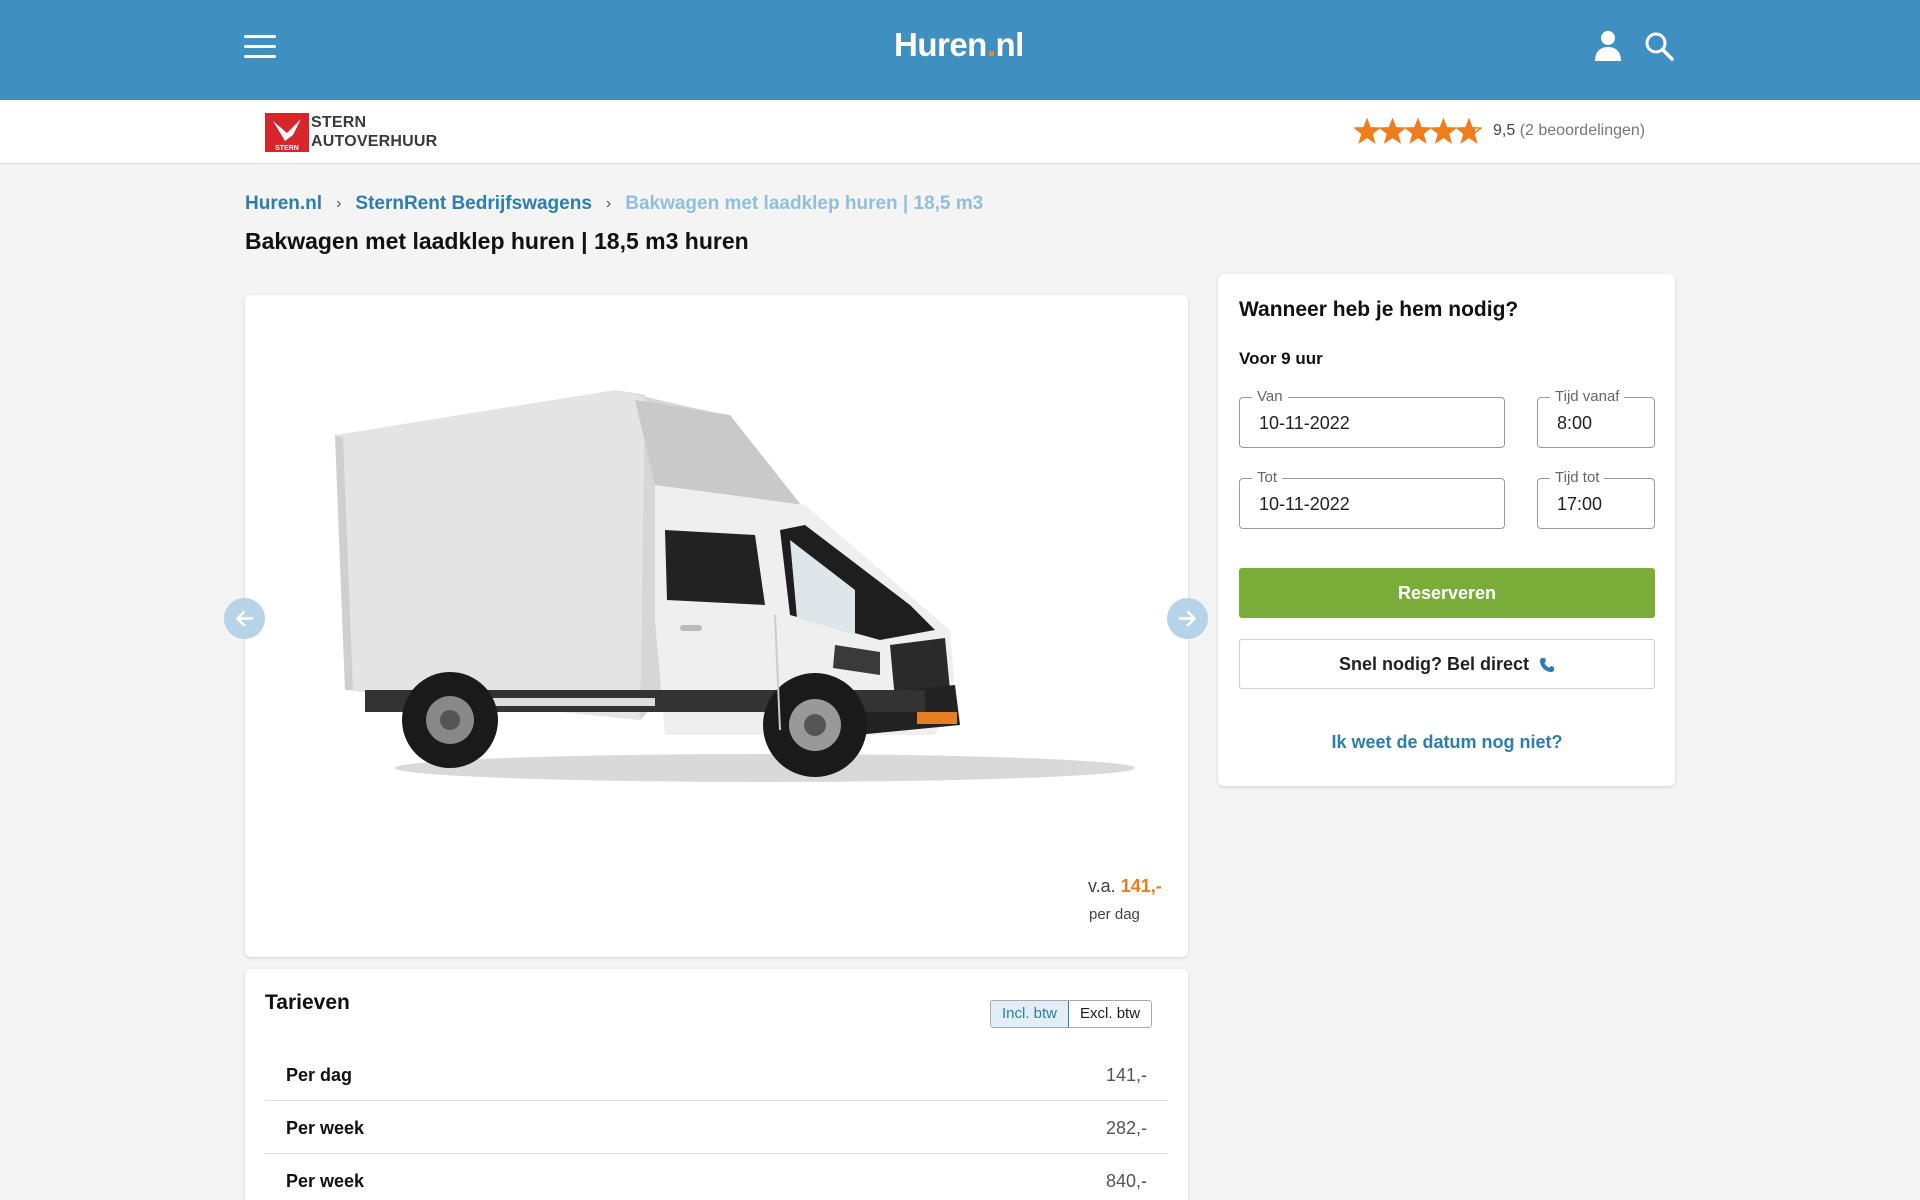  Describe the element at coordinates (1447, 593) in the screenshot. I see `reserve-button: Reserveren` at that location.